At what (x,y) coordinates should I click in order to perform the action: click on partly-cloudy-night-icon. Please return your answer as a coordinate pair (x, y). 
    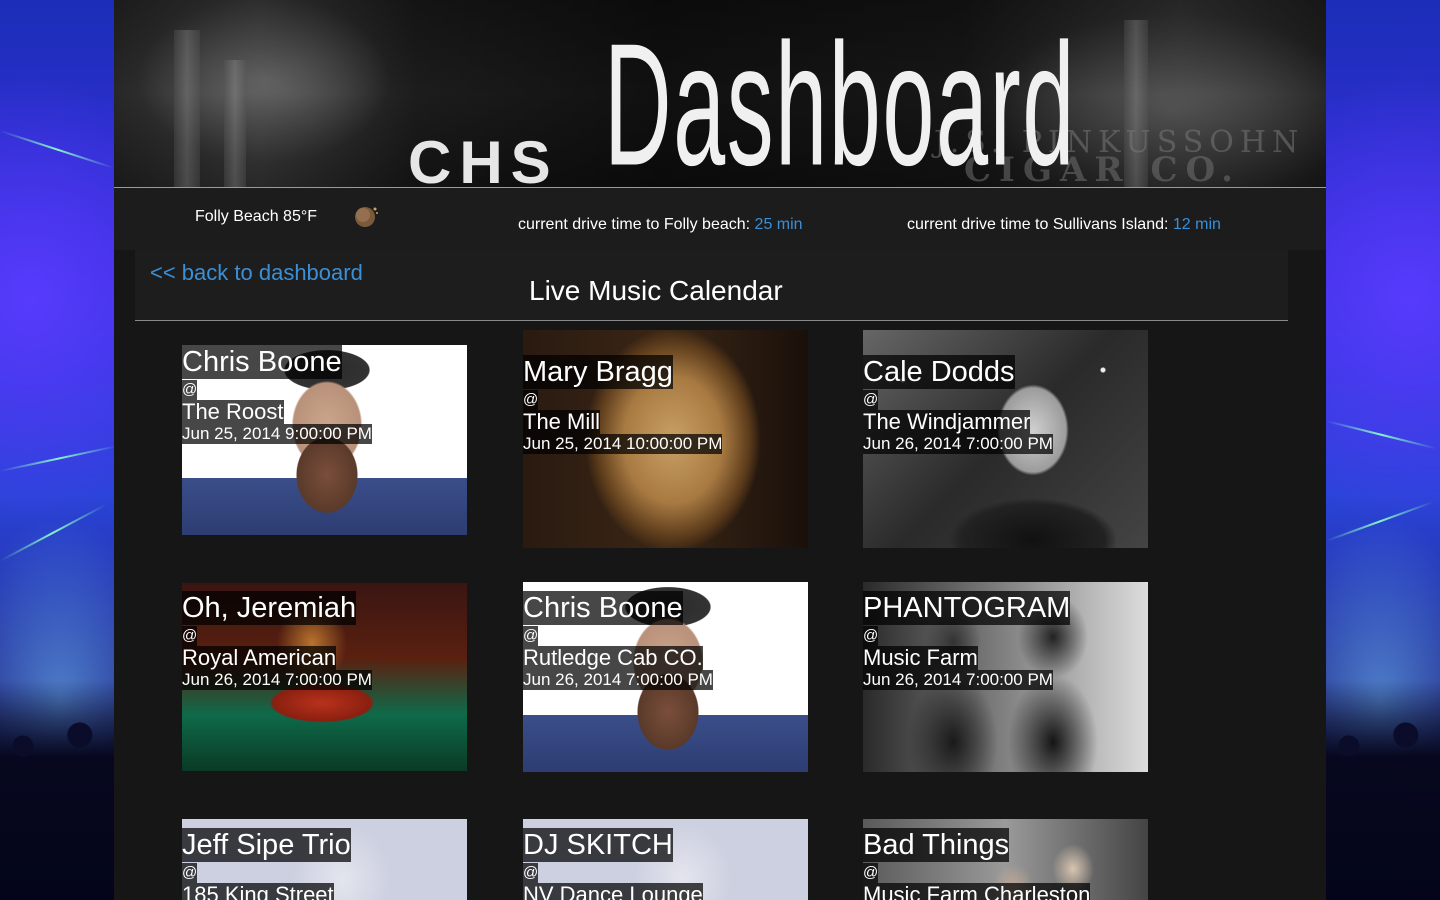
    Looking at the image, I should click on (366, 217).